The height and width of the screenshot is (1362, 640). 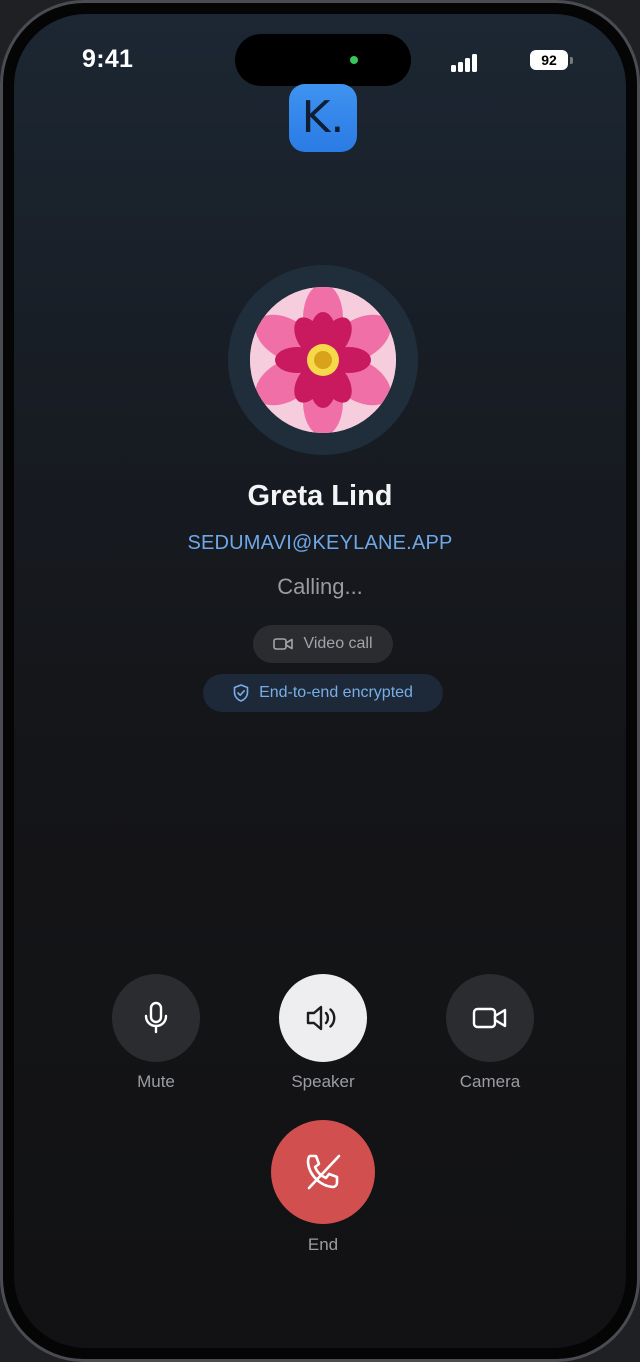 I want to click on camera-label: Camera, so click(x=490, y=1081).